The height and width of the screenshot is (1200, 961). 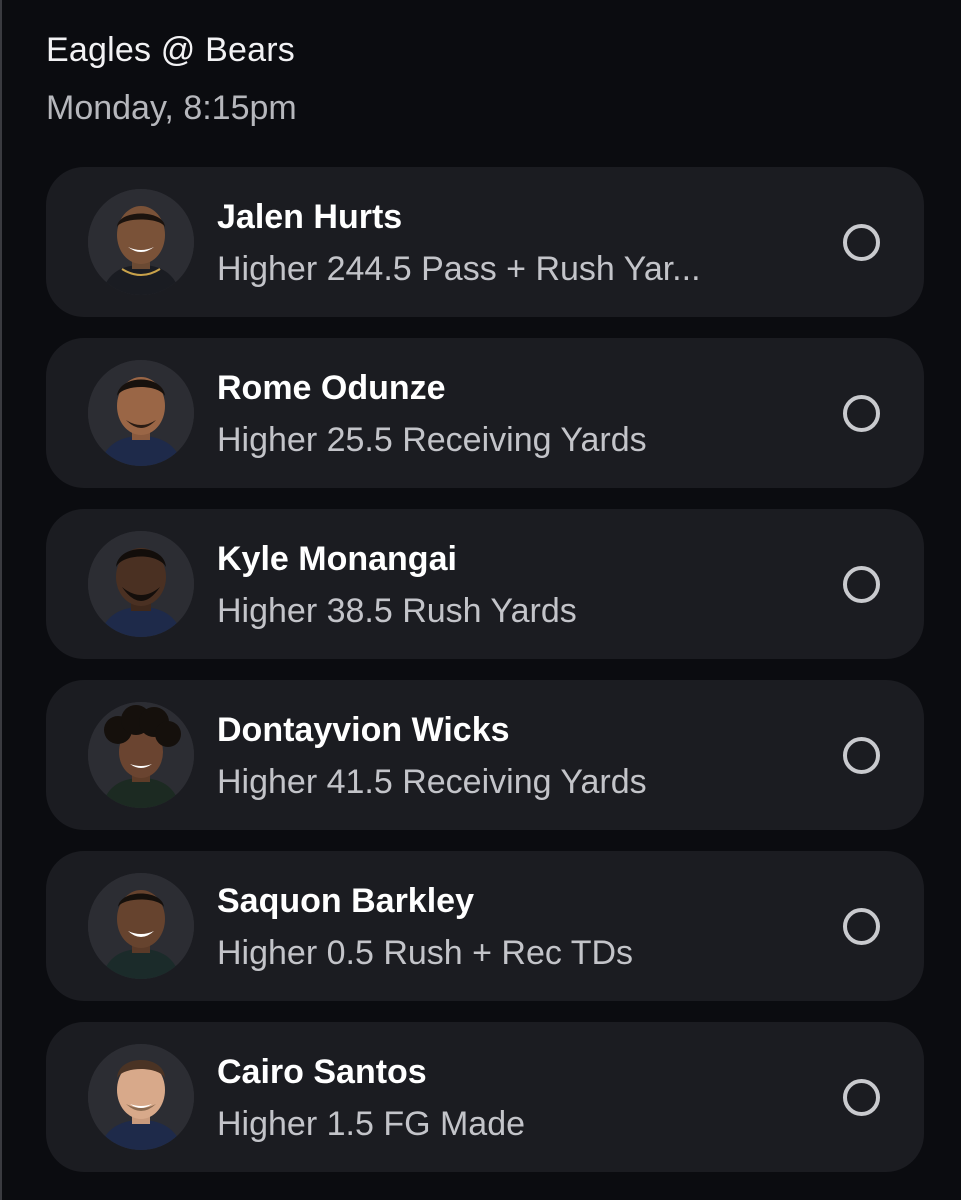 What do you see at coordinates (425, 953) in the screenshot?
I see `pick-line: Higher 0.5 Rush + Rec TDs` at bounding box center [425, 953].